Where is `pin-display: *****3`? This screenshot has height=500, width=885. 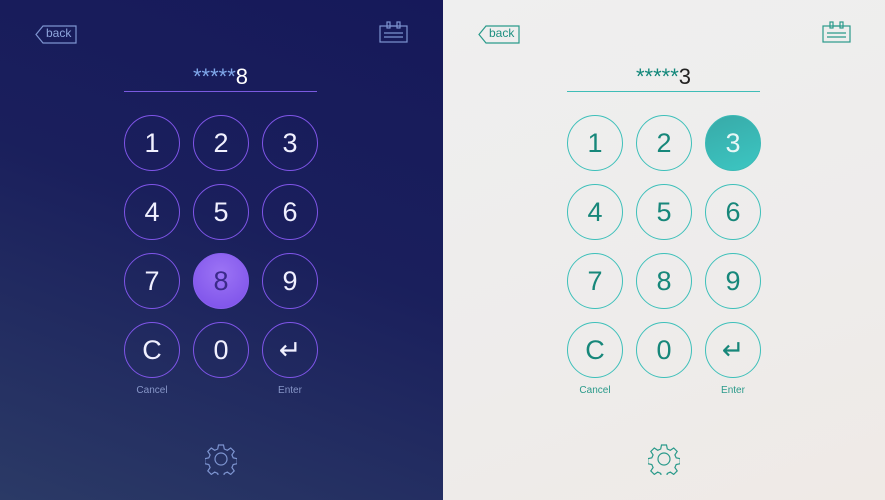 pin-display: *****3 is located at coordinates (663, 78).